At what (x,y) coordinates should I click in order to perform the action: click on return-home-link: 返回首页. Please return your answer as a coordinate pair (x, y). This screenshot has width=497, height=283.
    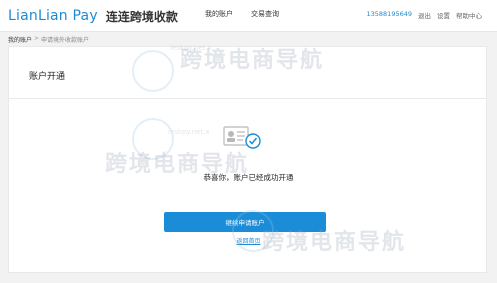
    Looking at the image, I should click on (248, 240).